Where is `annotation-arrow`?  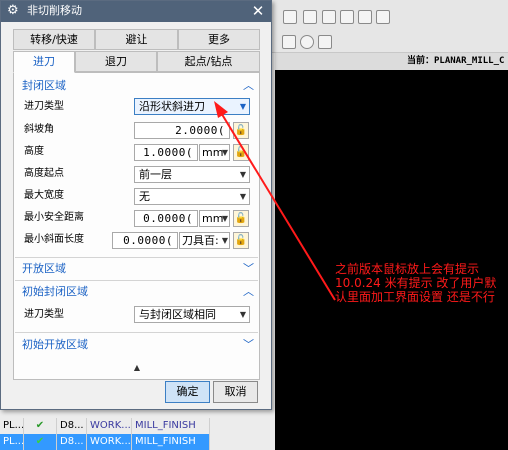
annotation-arrow is located at coordinates (275, 201).